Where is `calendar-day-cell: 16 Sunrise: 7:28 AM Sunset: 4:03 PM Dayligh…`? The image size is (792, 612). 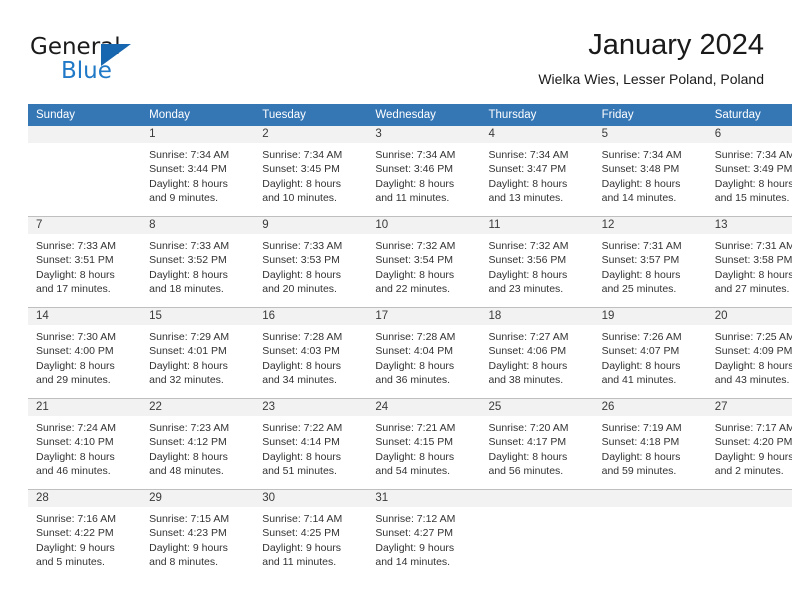 calendar-day-cell: 16 Sunrise: 7:28 AM Sunset: 4:03 PM Dayligh… is located at coordinates (311, 353).